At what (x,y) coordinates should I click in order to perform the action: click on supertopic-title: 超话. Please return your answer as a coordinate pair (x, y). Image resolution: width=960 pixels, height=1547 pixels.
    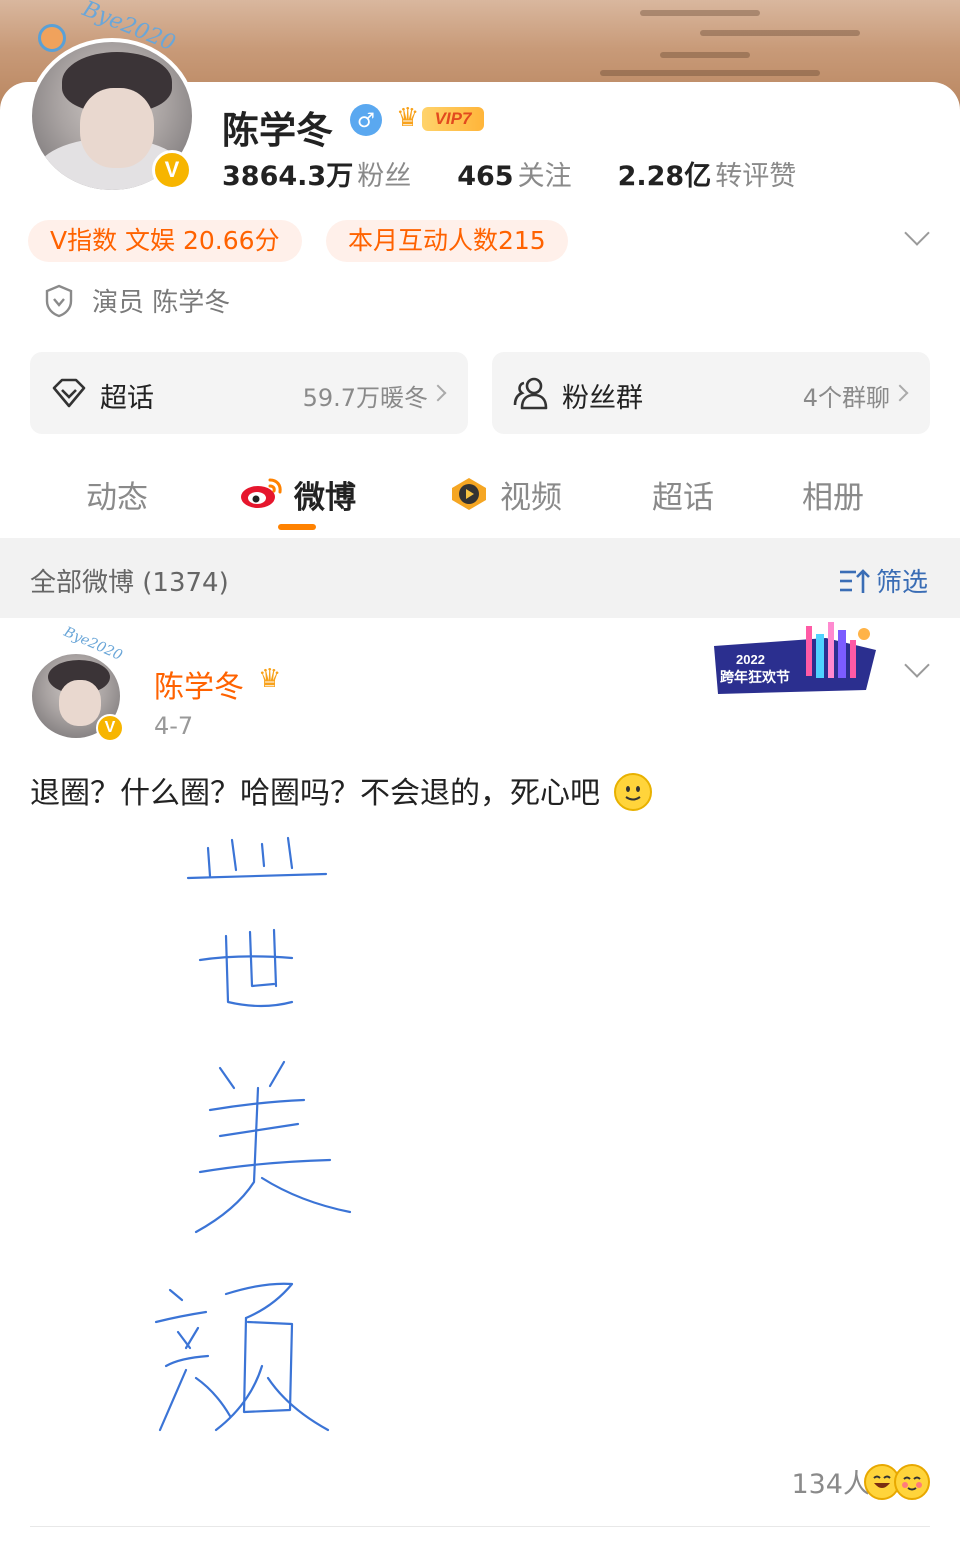
    Looking at the image, I should click on (127, 398).